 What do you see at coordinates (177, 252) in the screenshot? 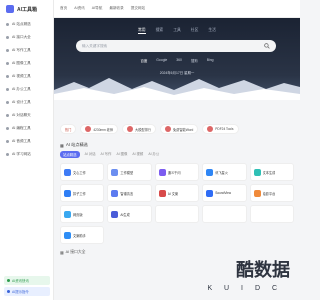
I see `section-footer-title: ▦ AI 接口大全` at bounding box center [177, 252].